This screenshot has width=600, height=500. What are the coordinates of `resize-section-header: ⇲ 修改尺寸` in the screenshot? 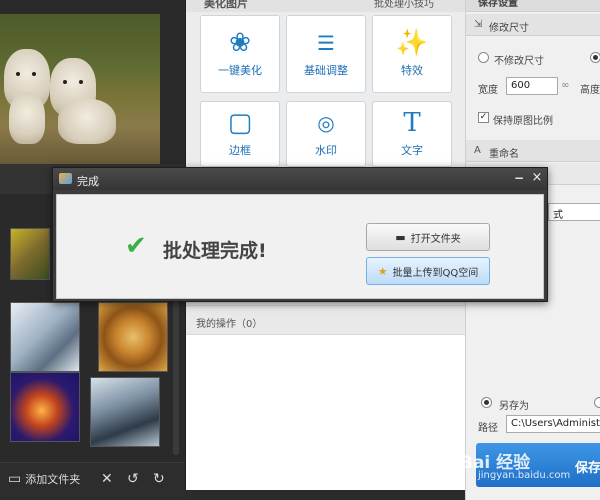 It's located at (533, 25).